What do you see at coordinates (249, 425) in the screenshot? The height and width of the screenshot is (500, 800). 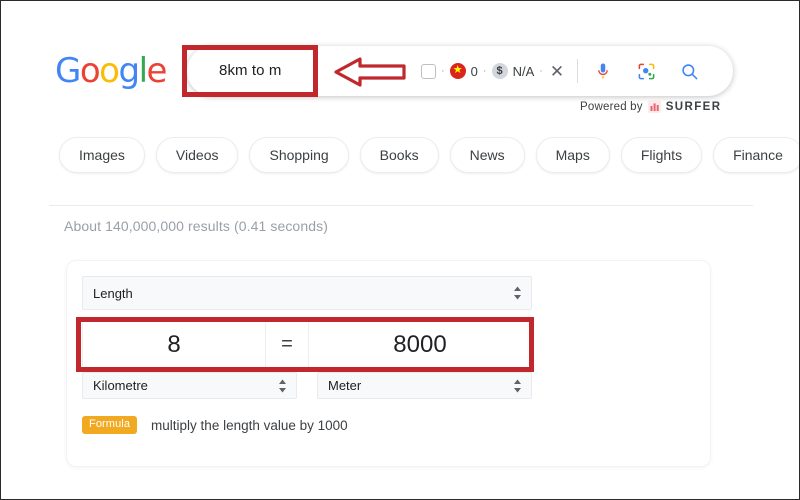 I see `formula-text: multiply the length value by 1000` at bounding box center [249, 425].